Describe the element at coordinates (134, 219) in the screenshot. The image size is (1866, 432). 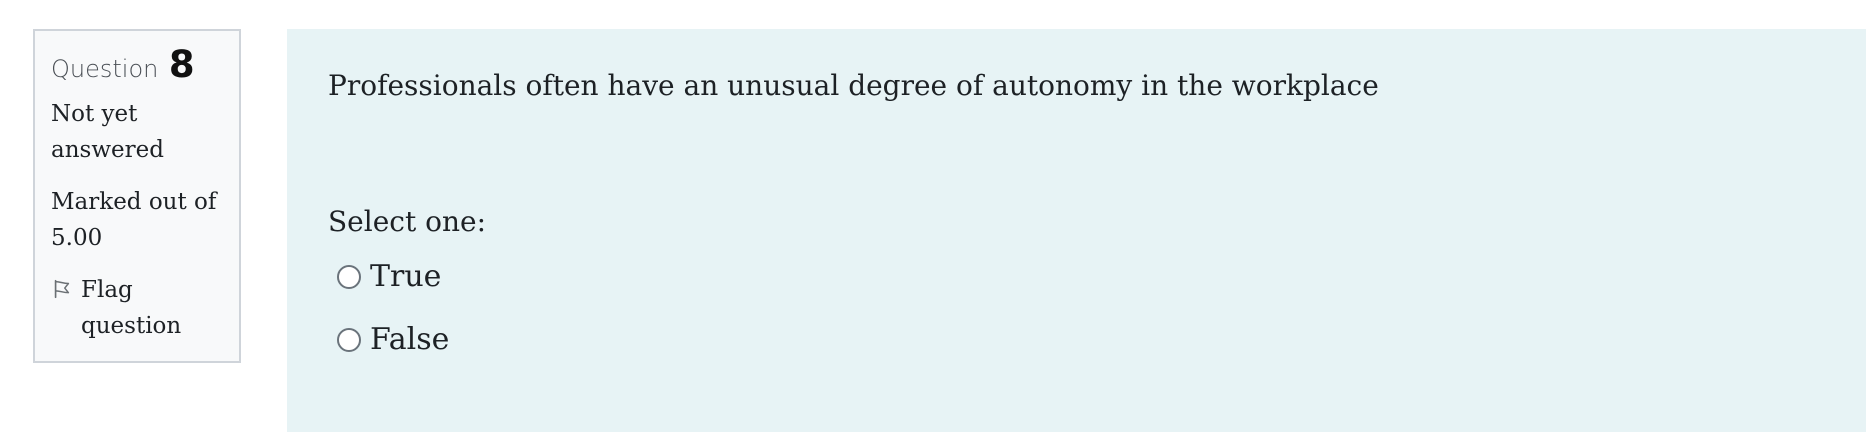
I see `question-grade: Marked out of 5.00` at that location.